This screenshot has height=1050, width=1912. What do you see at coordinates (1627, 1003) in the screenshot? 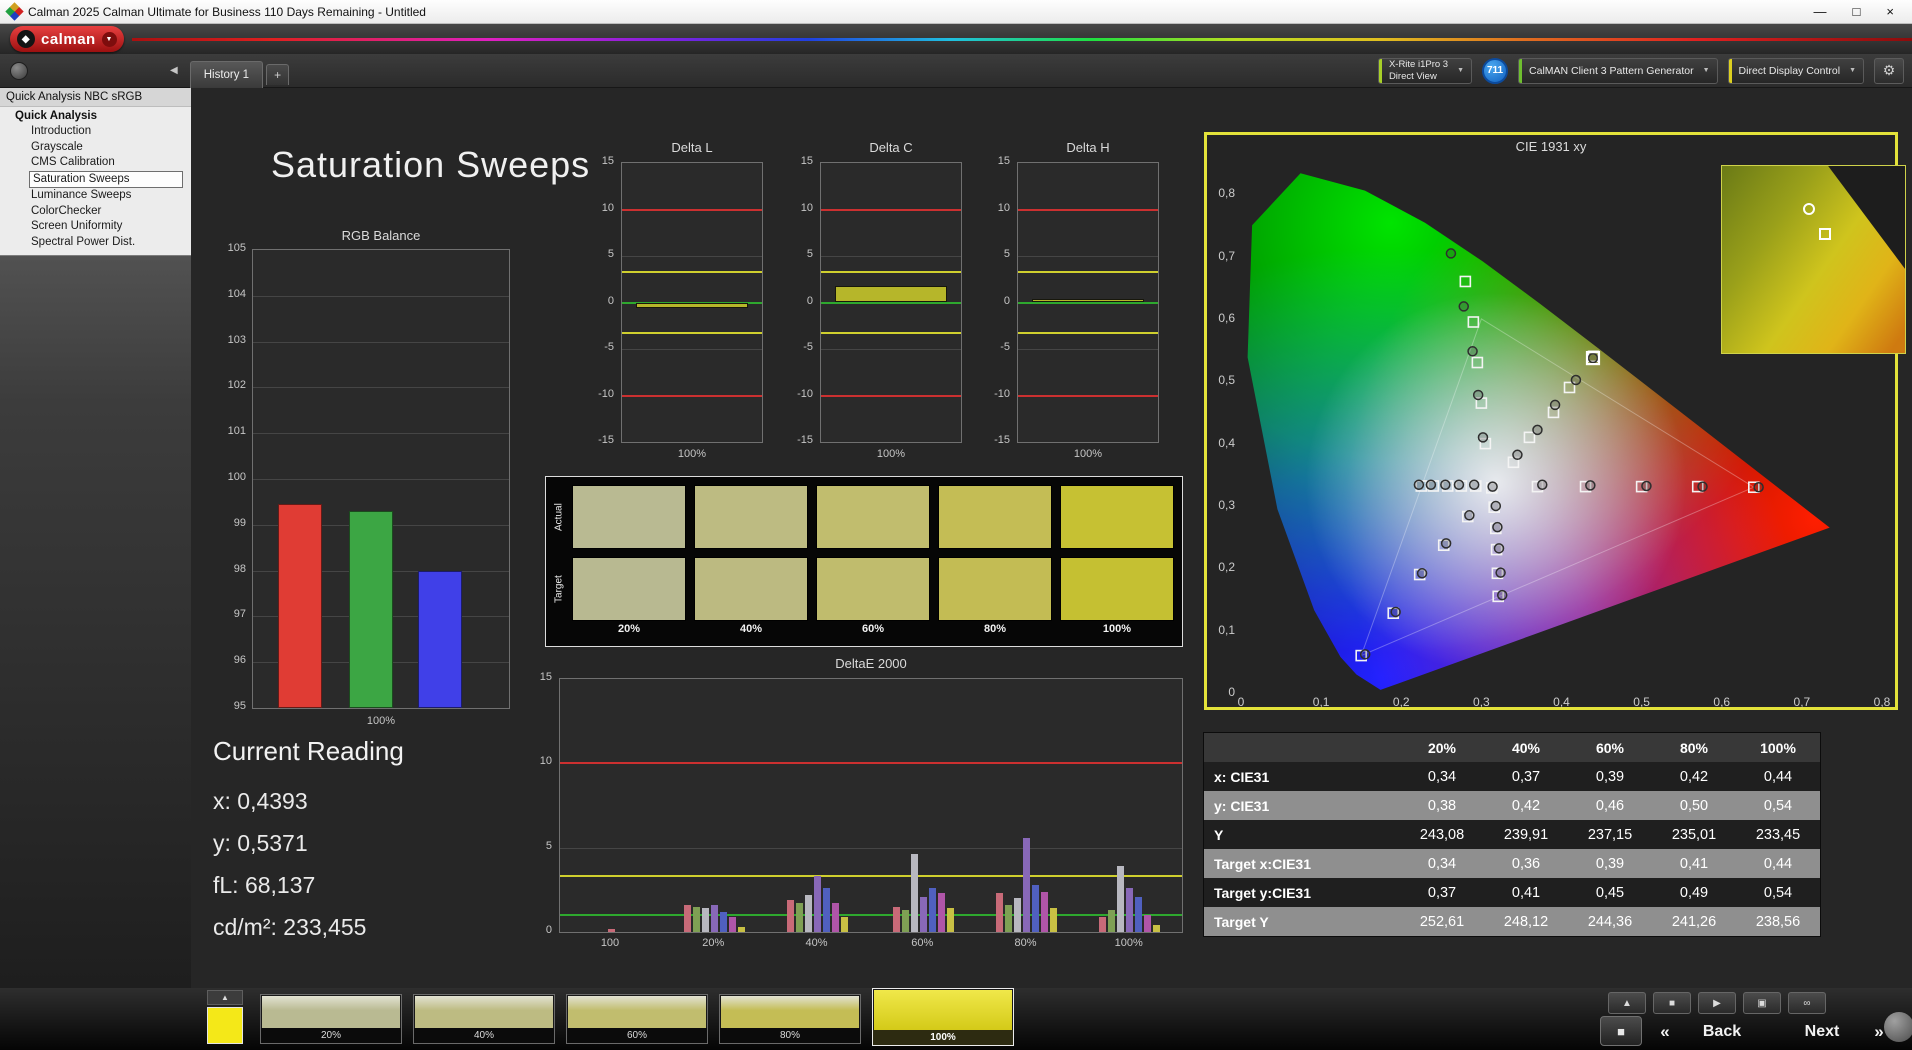
I see `collapse-up-button: ▲` at bounding box center [1627, 1003].